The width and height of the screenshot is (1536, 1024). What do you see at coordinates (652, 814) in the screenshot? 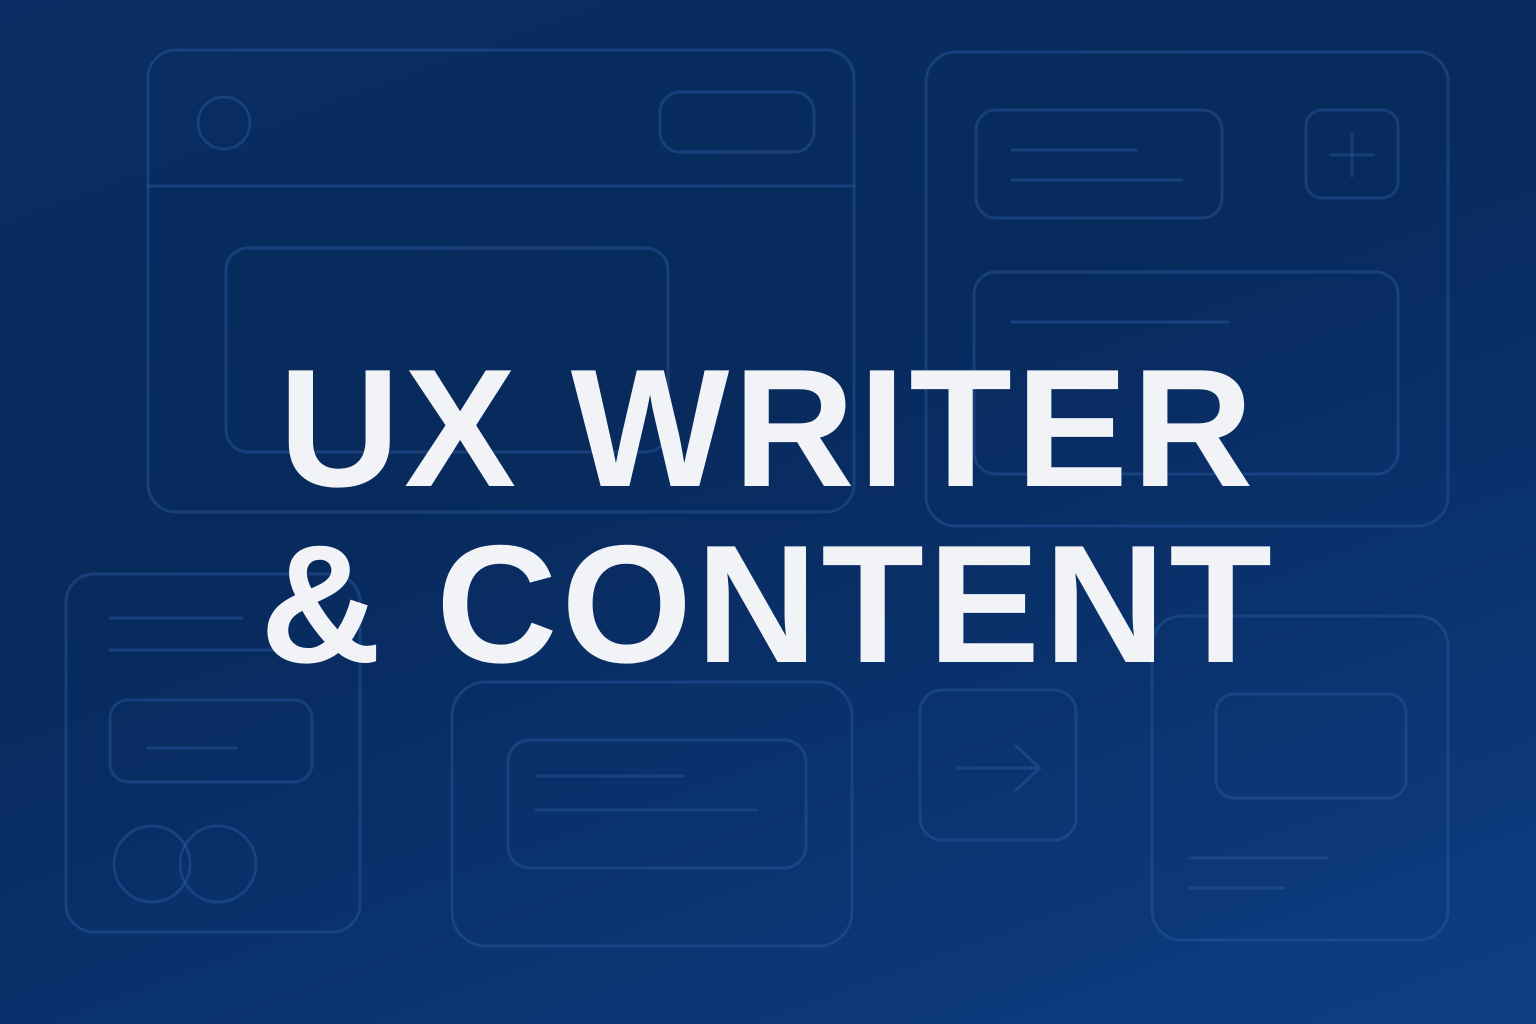
I see `wireframe-card-bottom-middle` at bounding box center [652, 814].